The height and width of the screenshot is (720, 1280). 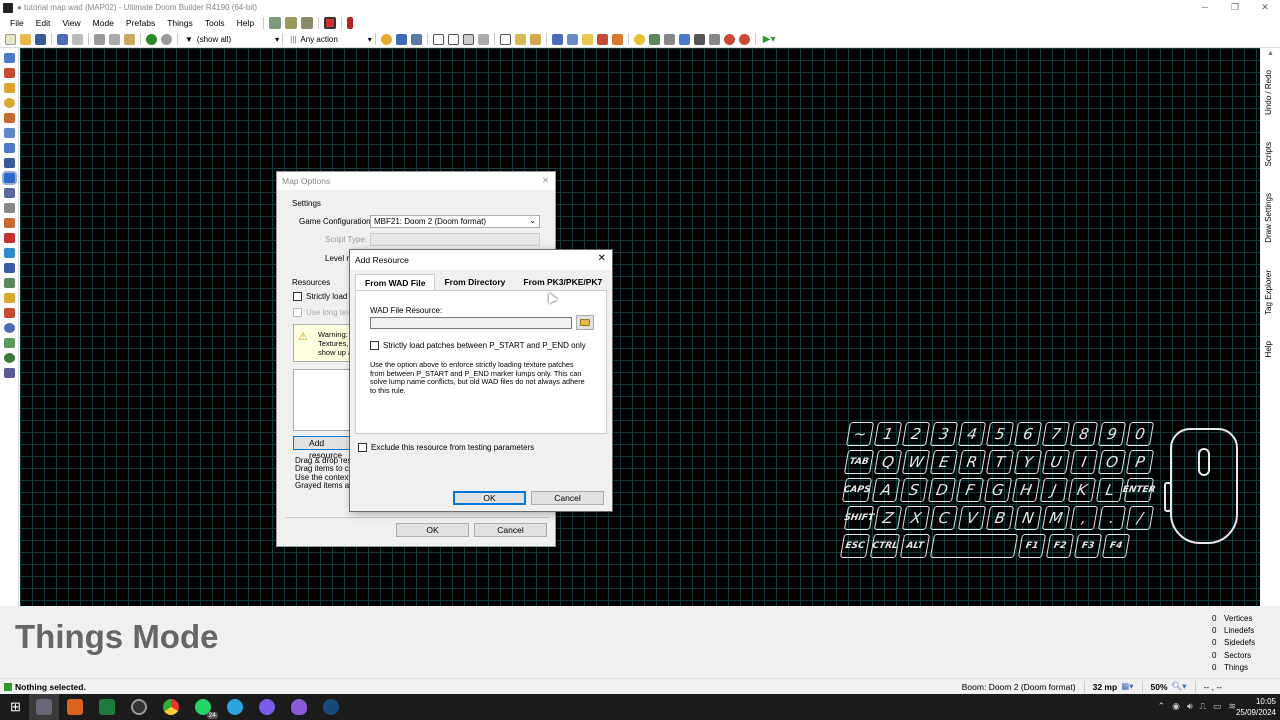 I want to click on windows-start-icon: ⊞, so click(x=15, y=707).